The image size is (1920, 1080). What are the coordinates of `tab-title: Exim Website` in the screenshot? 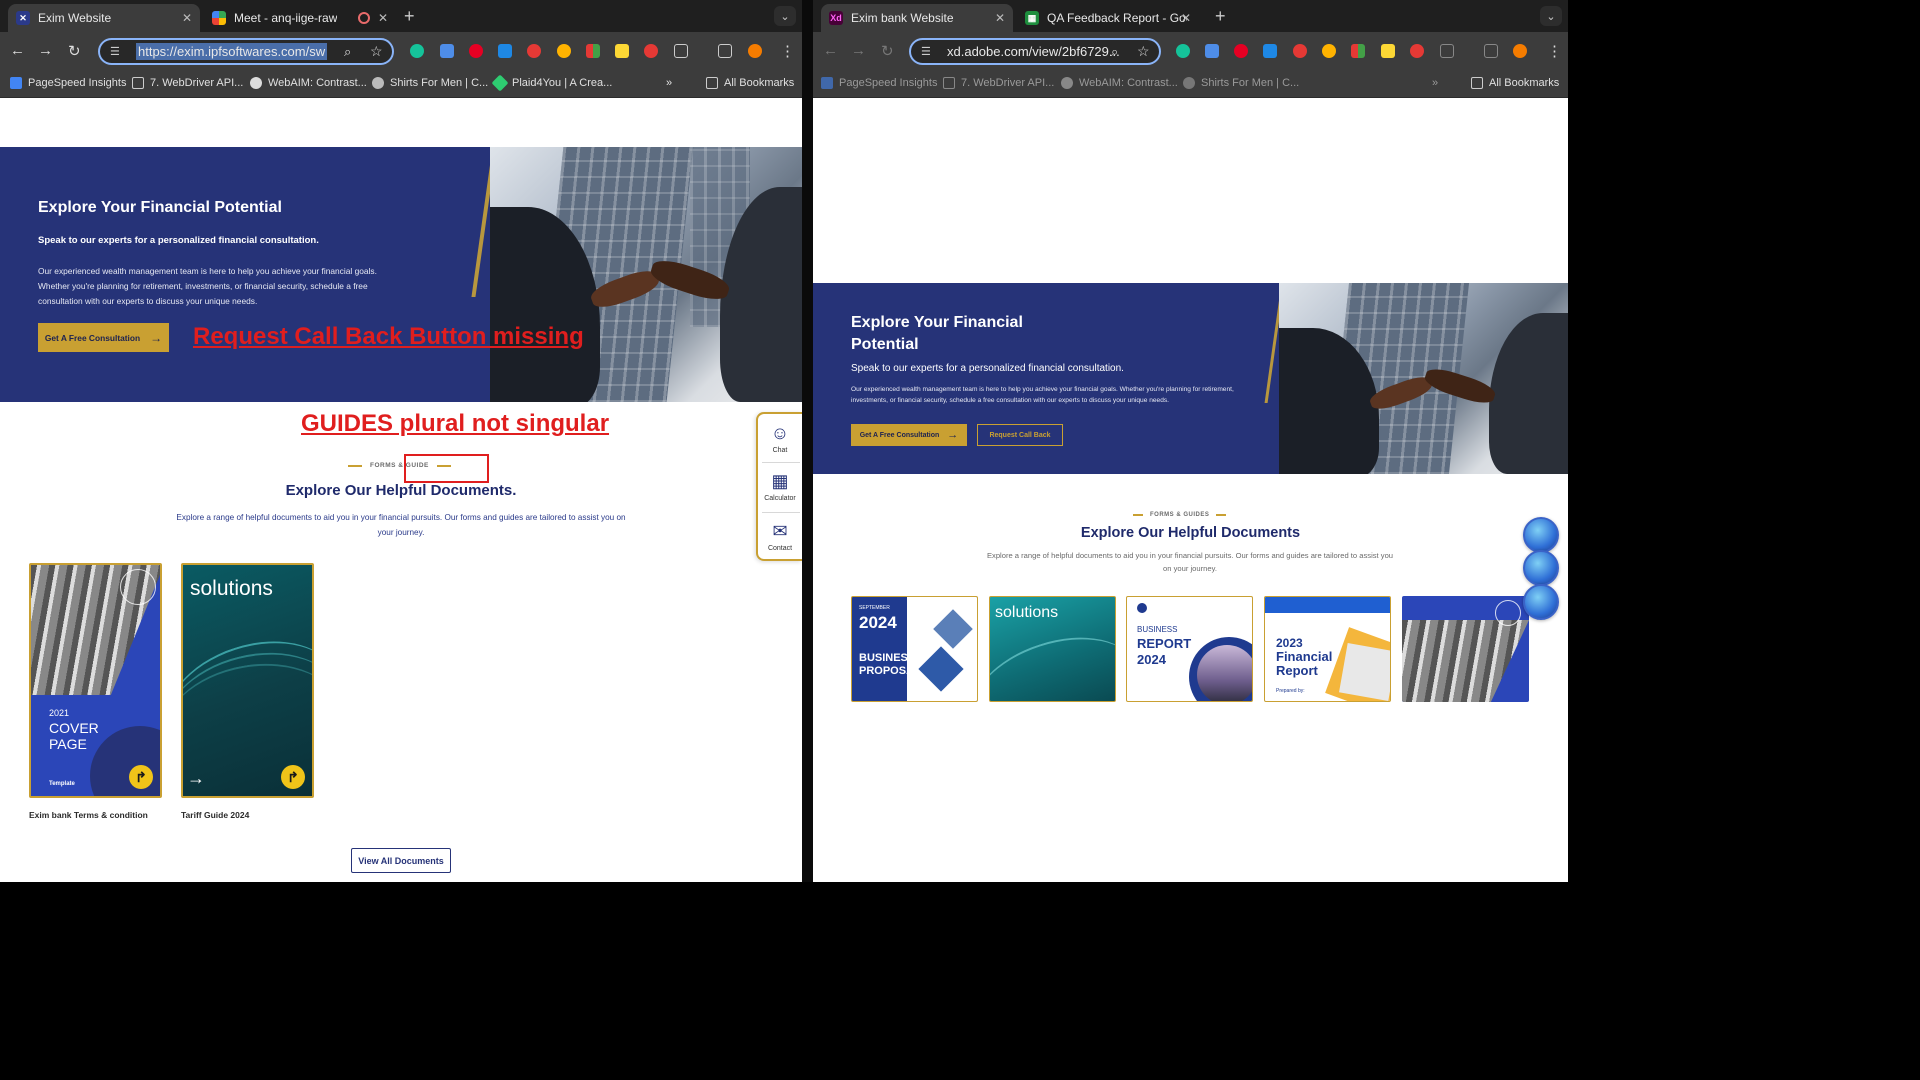 It's located at (75, 18).